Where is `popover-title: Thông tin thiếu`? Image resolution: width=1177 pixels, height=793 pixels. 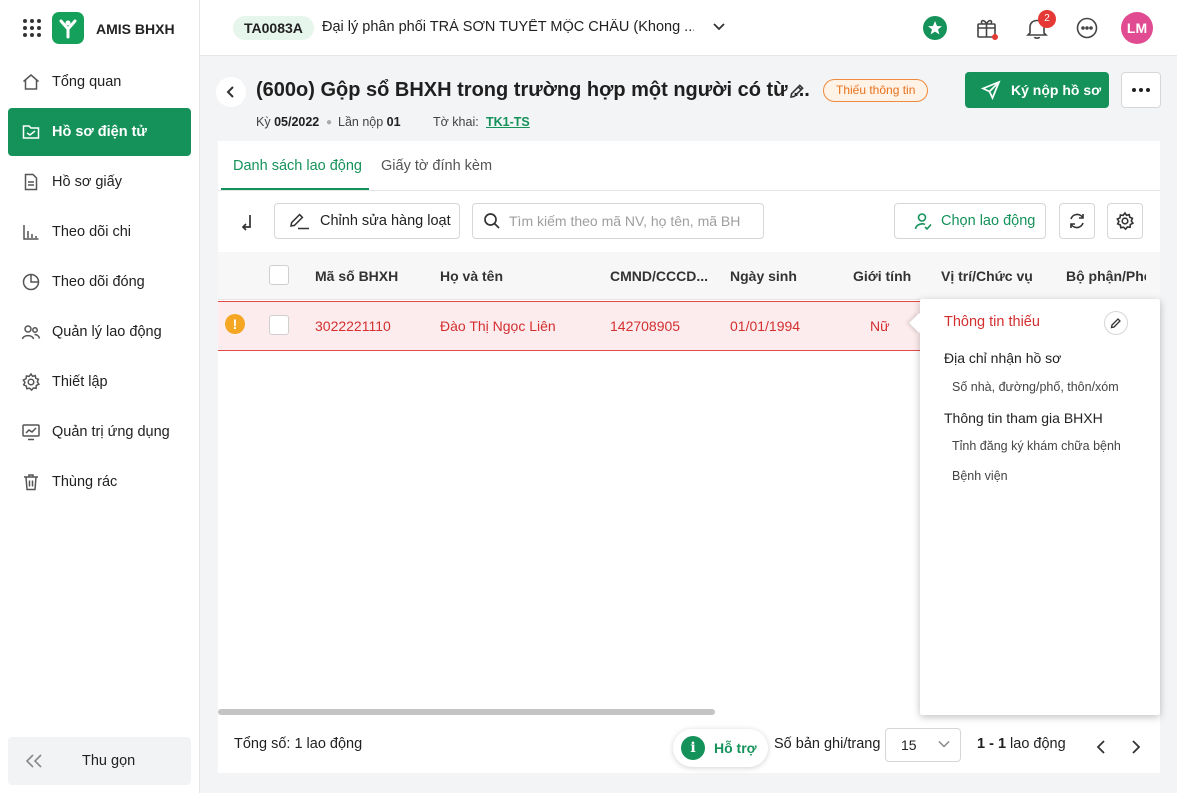
popover-title: Thông tin thiếu is located at coordinates (992, 322).